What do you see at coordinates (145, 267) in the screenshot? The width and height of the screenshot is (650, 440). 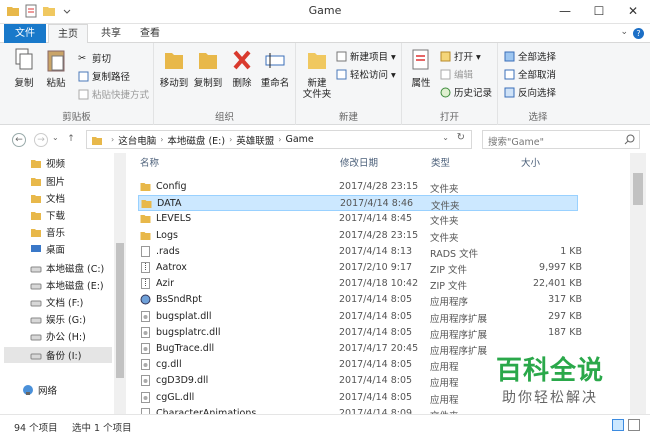 I see `zip-file-icon` at bounding box center [145, 267].